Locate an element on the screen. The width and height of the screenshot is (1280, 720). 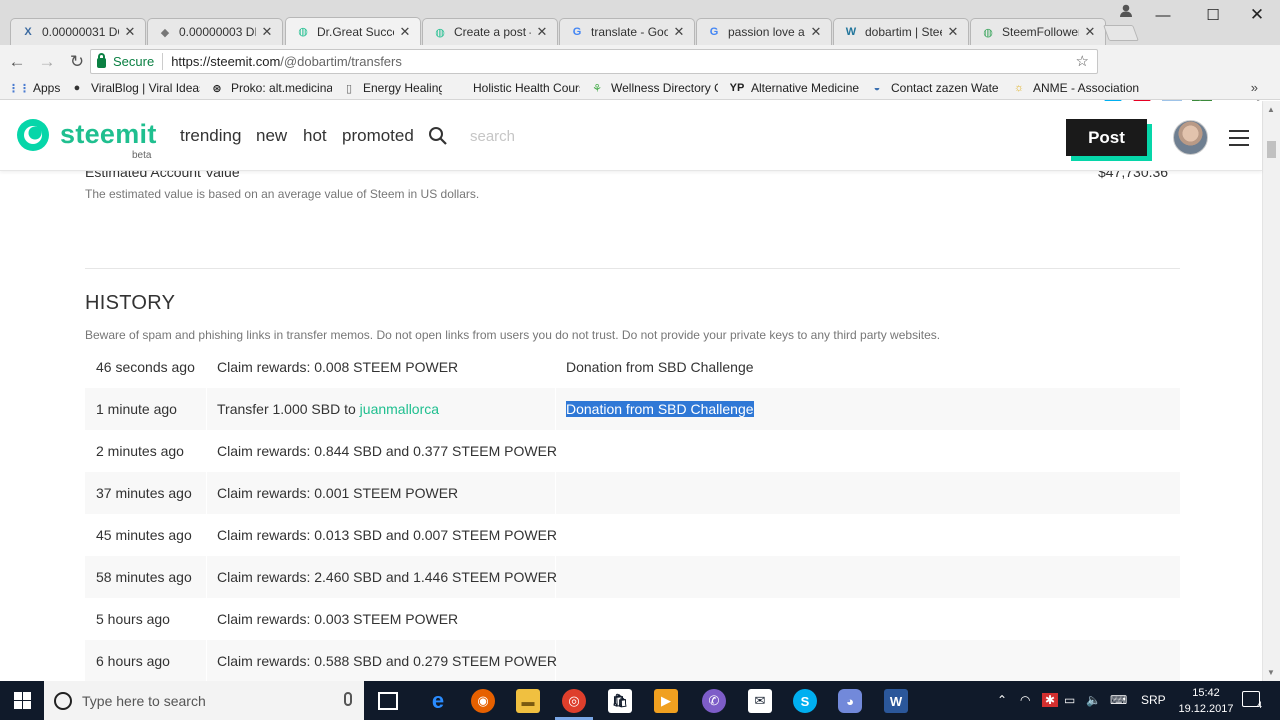
firefox-icon: ◉ is located at coordinates (483, 701).